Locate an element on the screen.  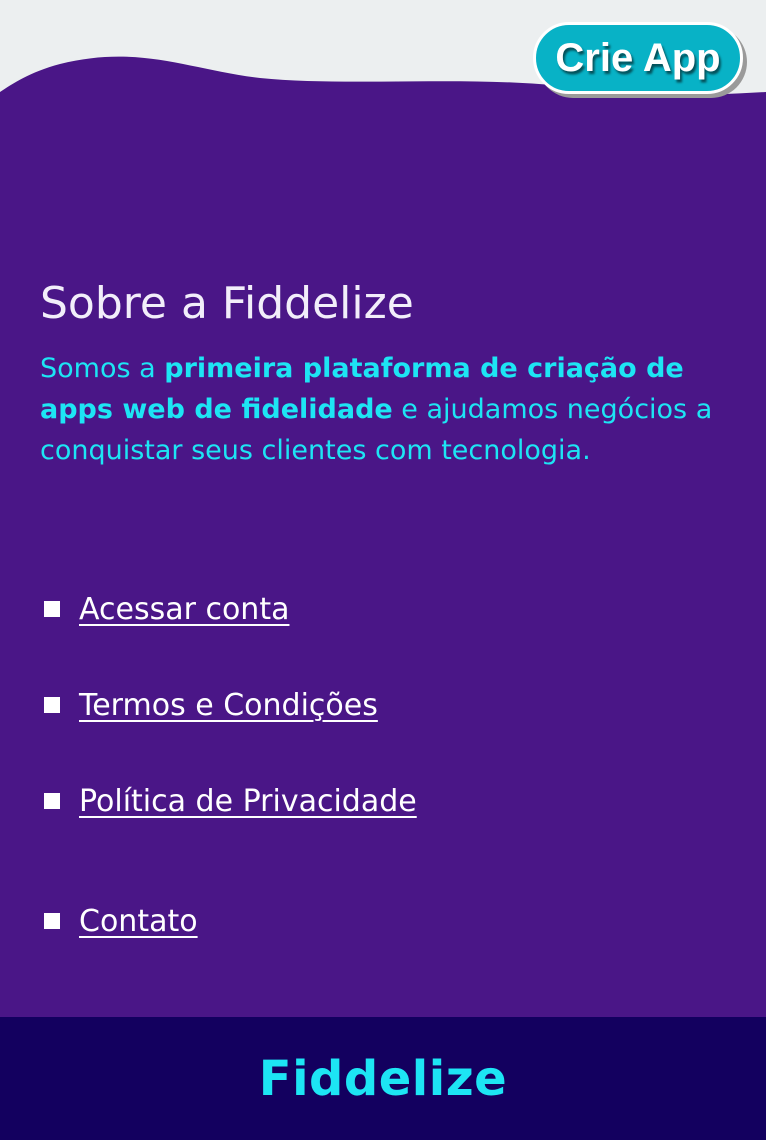
link-access-account: Acessar conta is located at coordinates (184, 609).